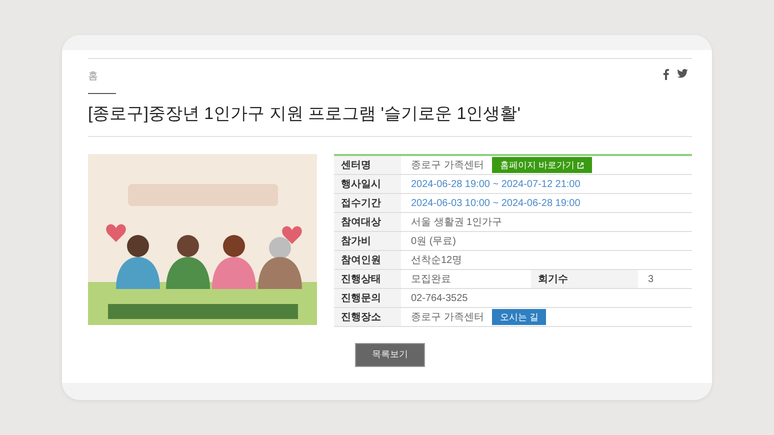 Image resolution: width=774 pixels, height=435 pixels. I want to click on page-title: [종로구]중장년 1인가구 지원 프로그램 '슬기로운 1인생활', so click(390, 121).